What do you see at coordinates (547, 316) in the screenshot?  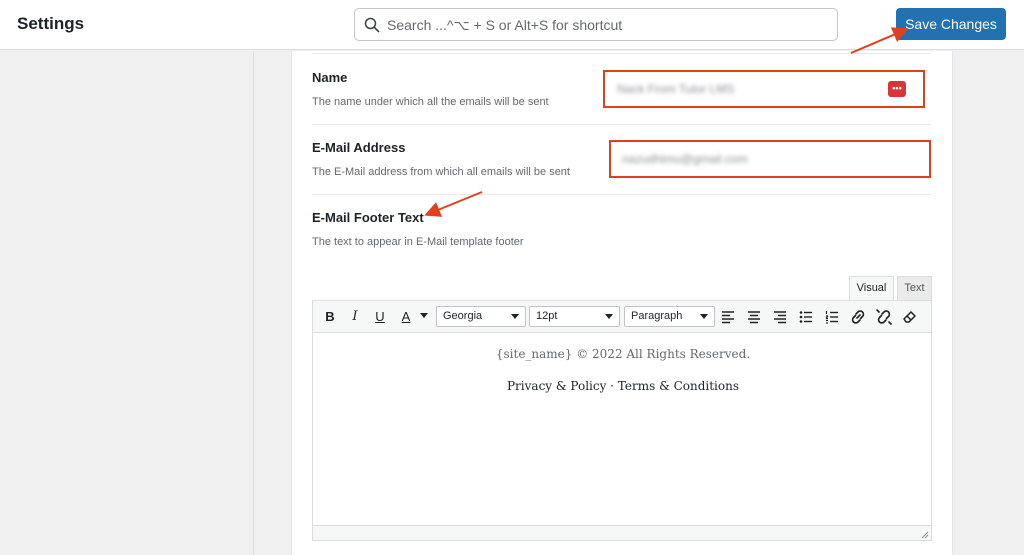 I see `font-size-value: 12pt` at bounding box center [547, 316].